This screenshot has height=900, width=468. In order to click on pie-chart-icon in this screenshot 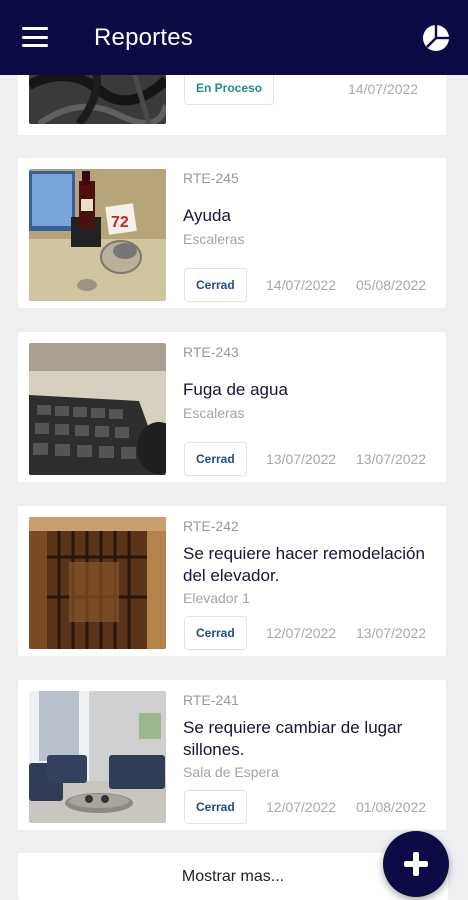, I will do `click(436, 38)`.